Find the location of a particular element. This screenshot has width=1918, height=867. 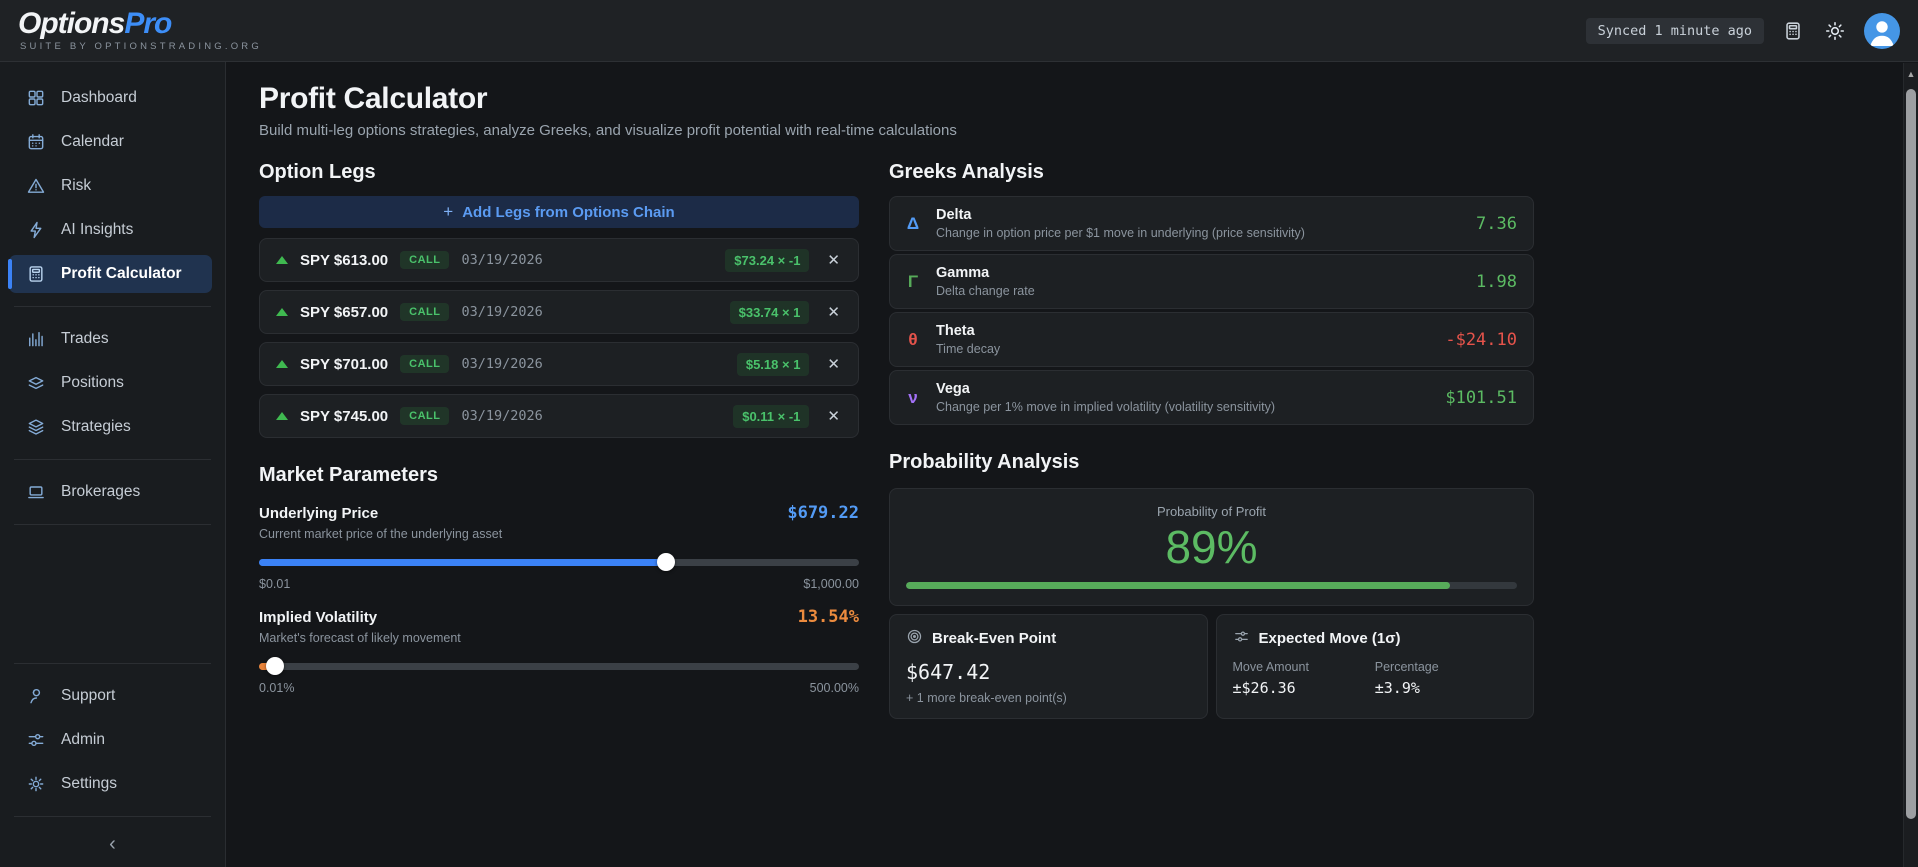

implied-volatility-description: Market's forecast of likely movement is located at coordinates (360, 638).